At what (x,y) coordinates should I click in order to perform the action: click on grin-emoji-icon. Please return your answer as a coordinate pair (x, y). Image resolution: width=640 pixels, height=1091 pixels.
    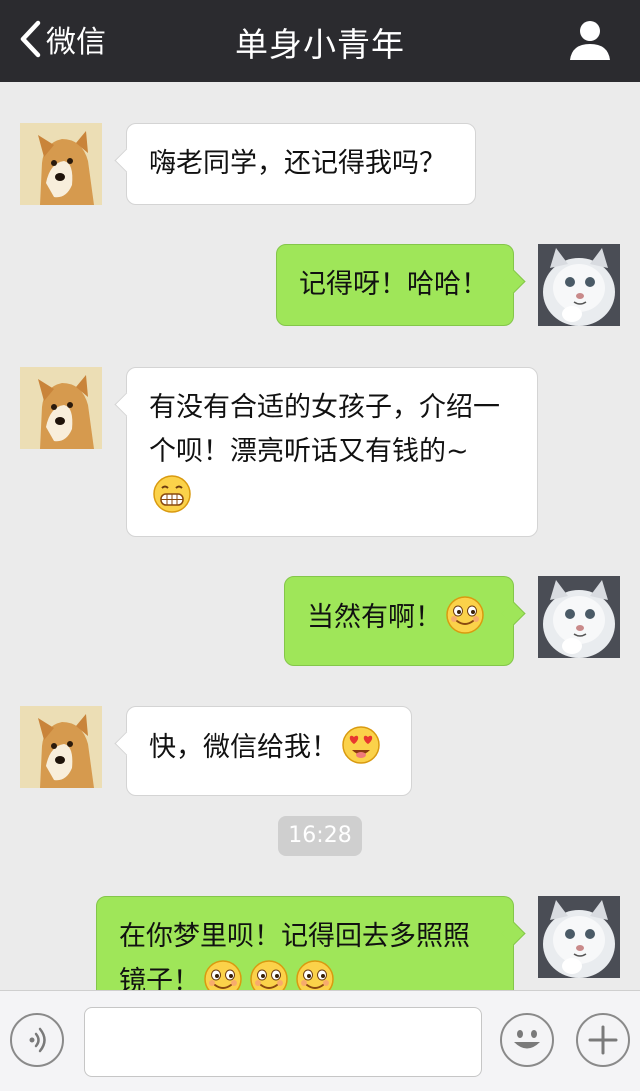
    Looking at the image, I should click on (172, 494).